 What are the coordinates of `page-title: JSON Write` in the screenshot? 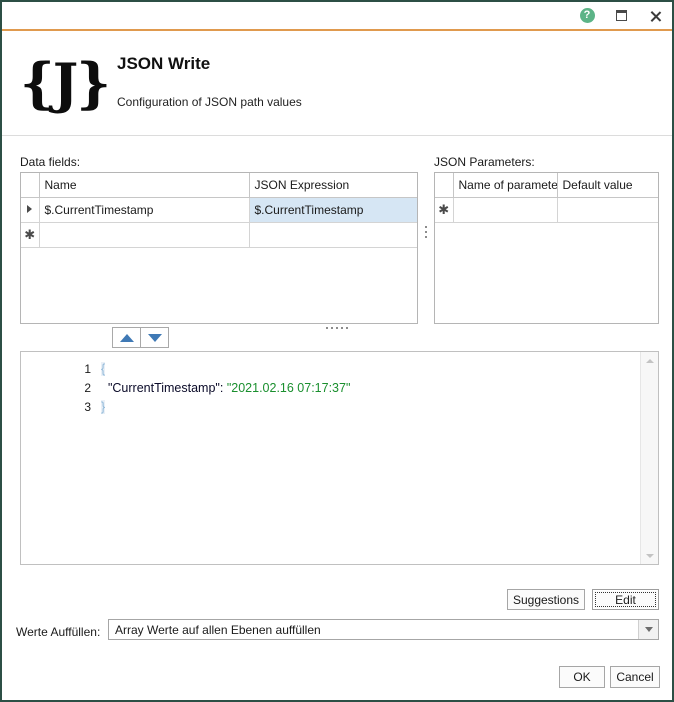 It's located at (164, 63).